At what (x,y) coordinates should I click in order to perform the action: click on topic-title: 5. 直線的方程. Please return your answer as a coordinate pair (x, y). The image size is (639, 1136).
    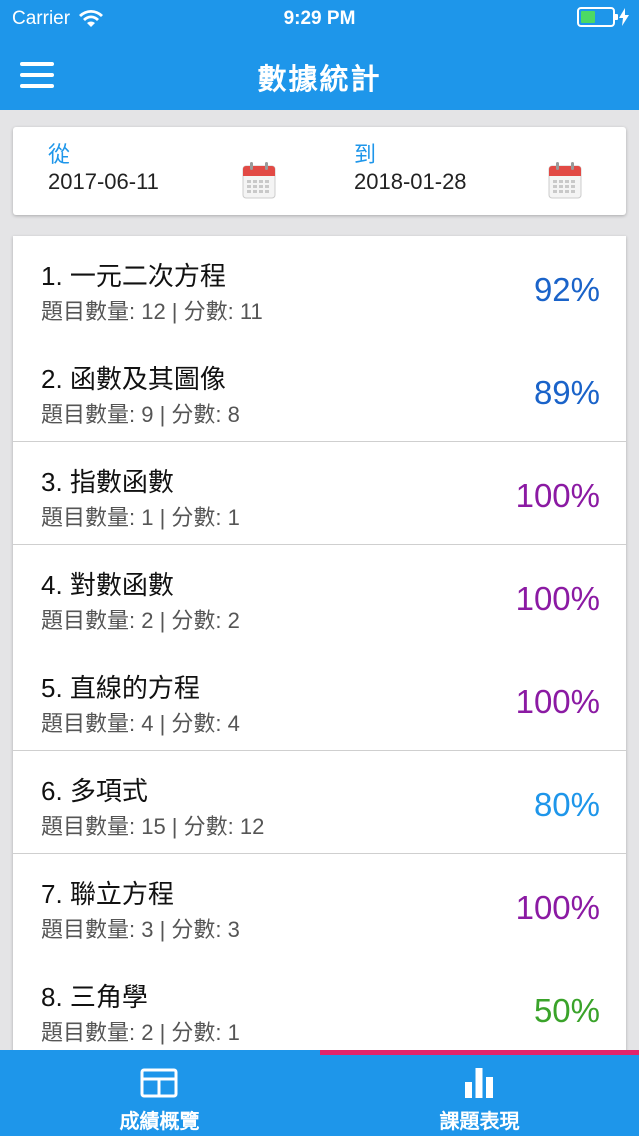
    Looking at the image, I should click on (120, 688).